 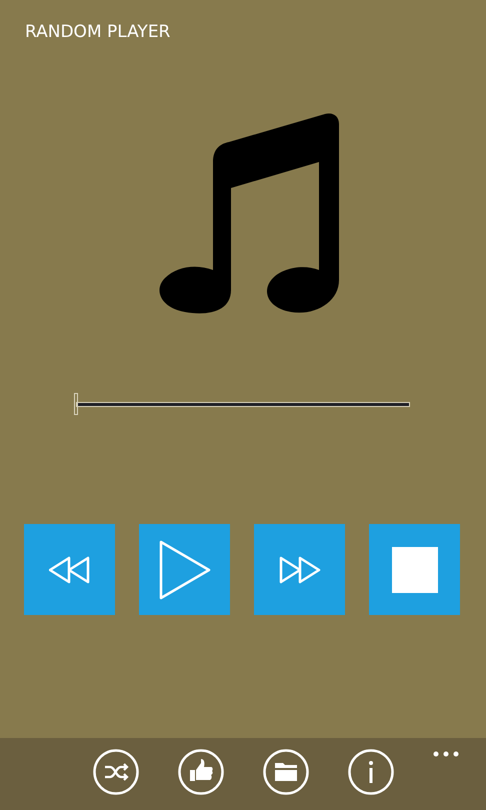 I want to click on folder-button, so click(x=285, y=772).